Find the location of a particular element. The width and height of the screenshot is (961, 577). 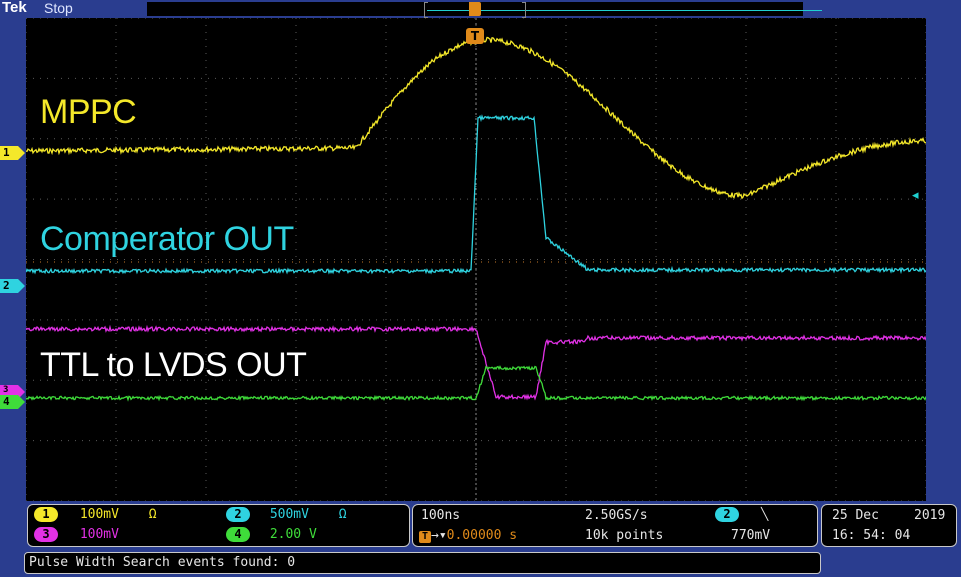

ch3-badge: 3 is located at coordinates (46, 534).